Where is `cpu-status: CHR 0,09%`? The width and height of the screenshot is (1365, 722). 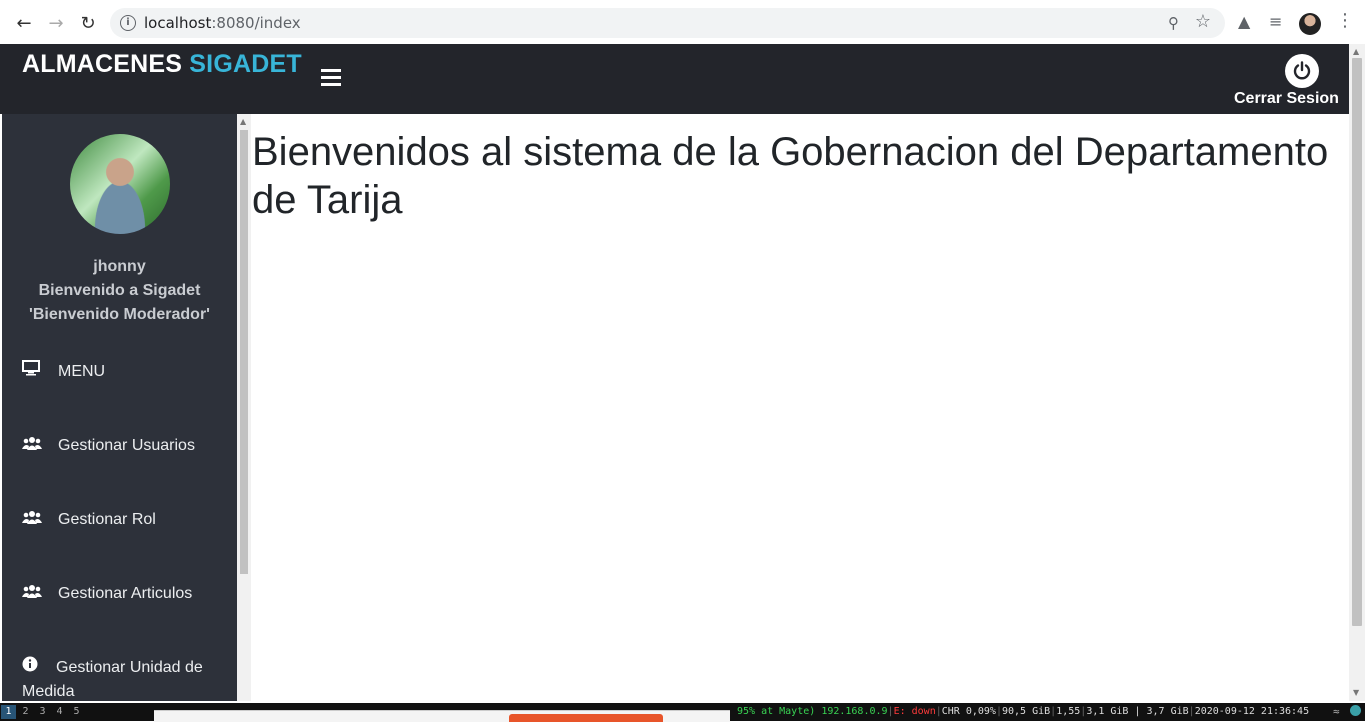 cpu-status: CHR 0,09% is located at coordinates (968, 711).